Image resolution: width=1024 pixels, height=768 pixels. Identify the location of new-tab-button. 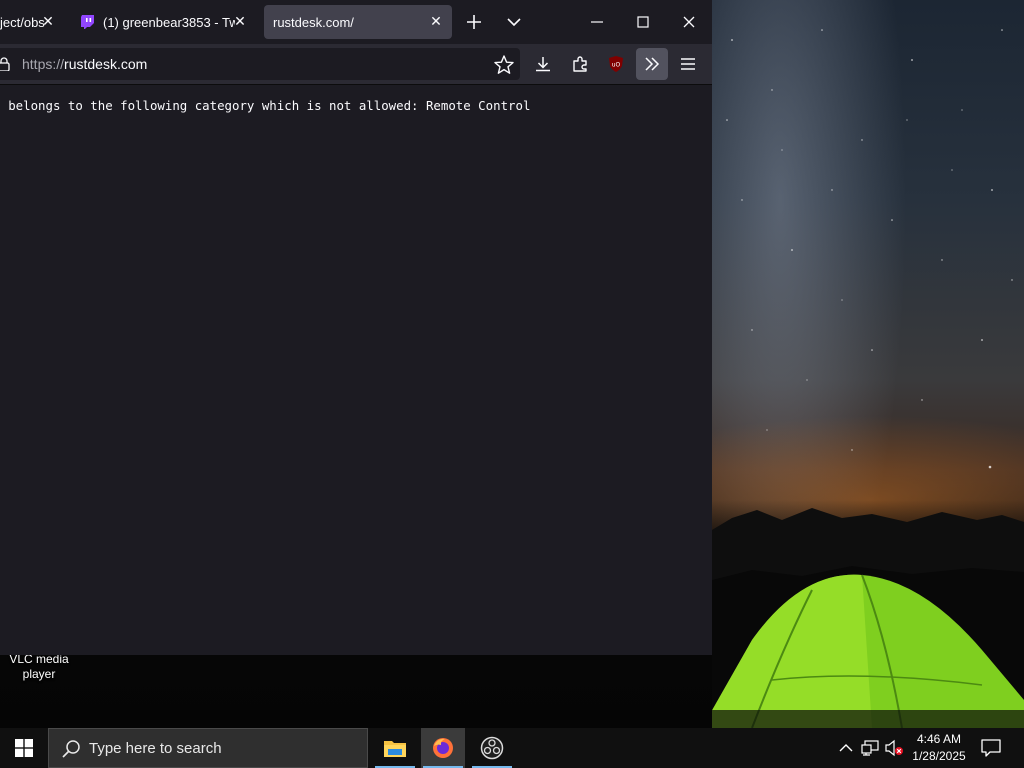
(474, 22).